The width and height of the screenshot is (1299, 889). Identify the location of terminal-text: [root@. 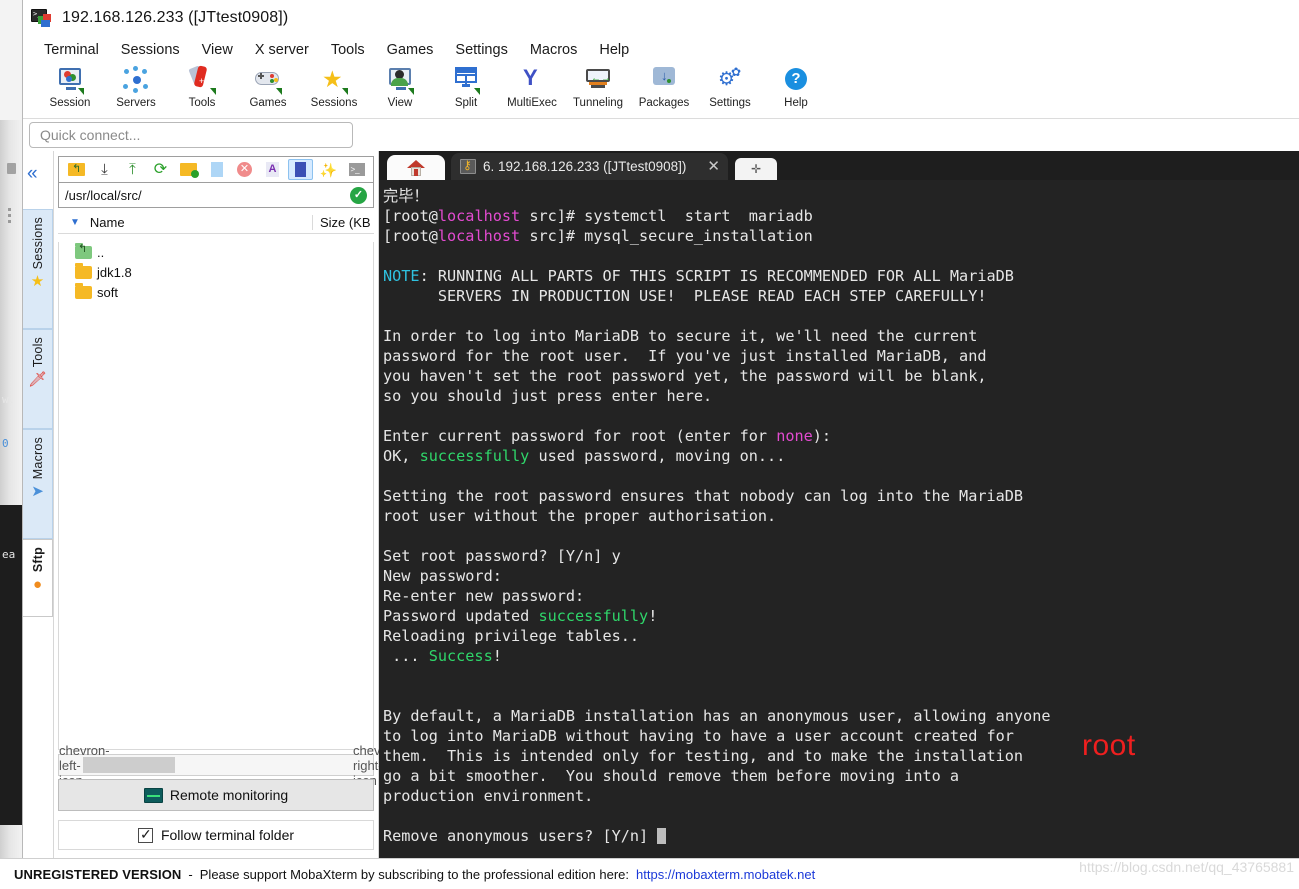
(410, 216).